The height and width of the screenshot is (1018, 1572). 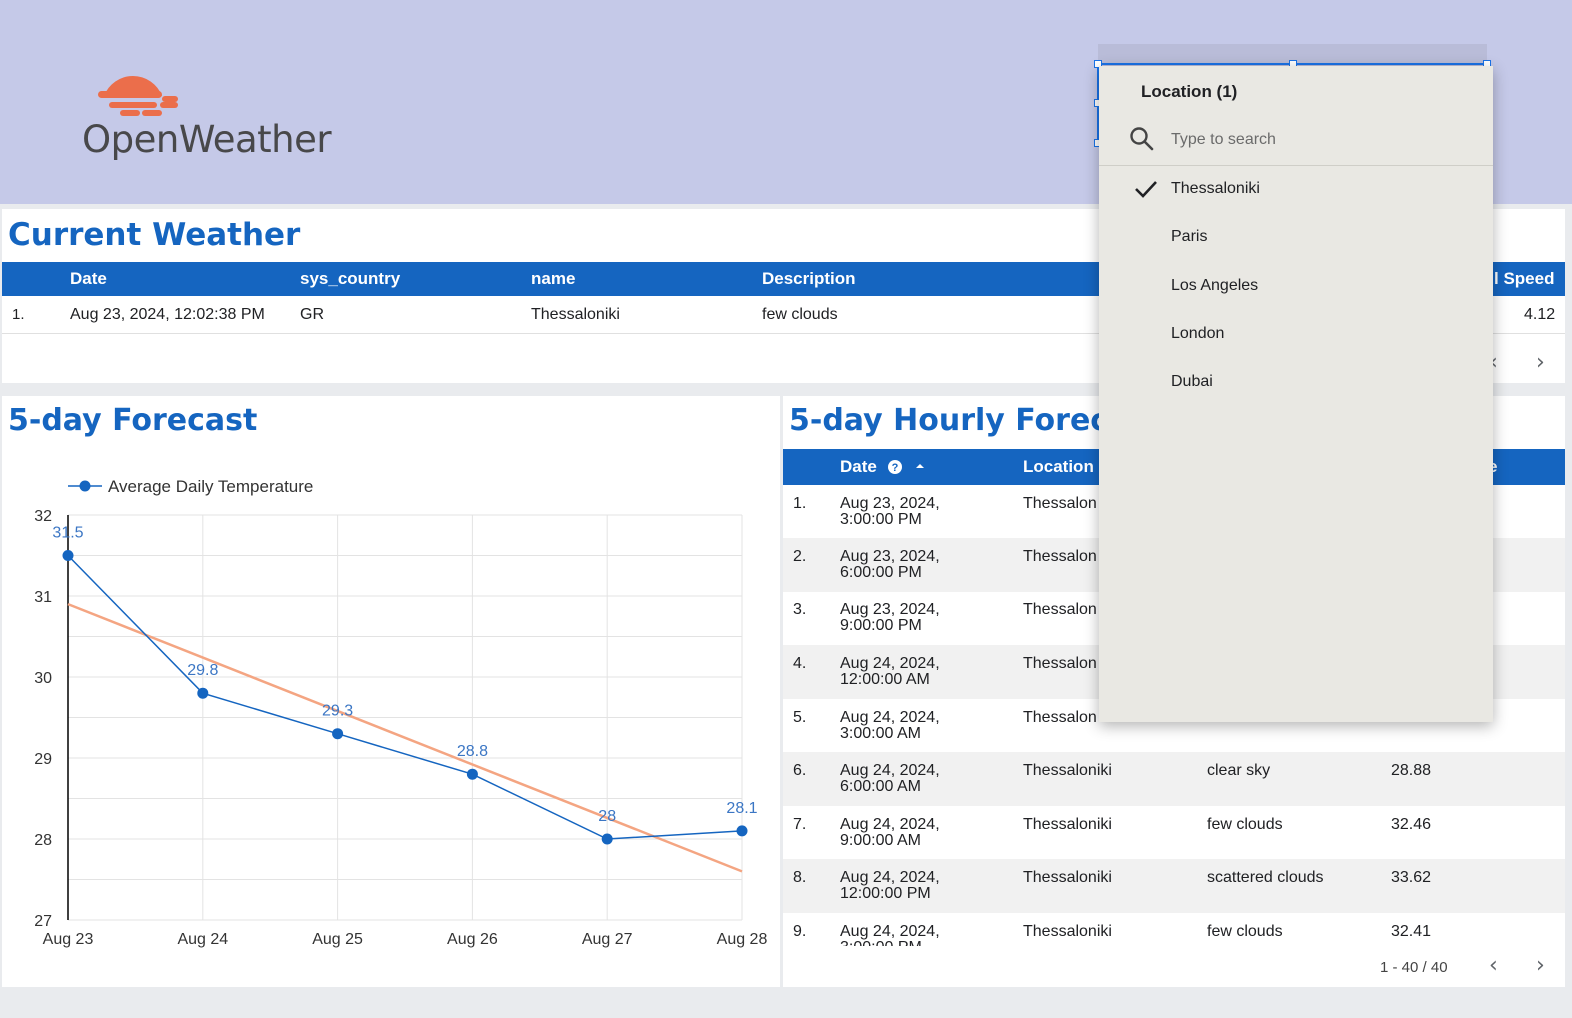 I want to click on forecast-title: 5-day Forecast, so click(x=133, y=420).